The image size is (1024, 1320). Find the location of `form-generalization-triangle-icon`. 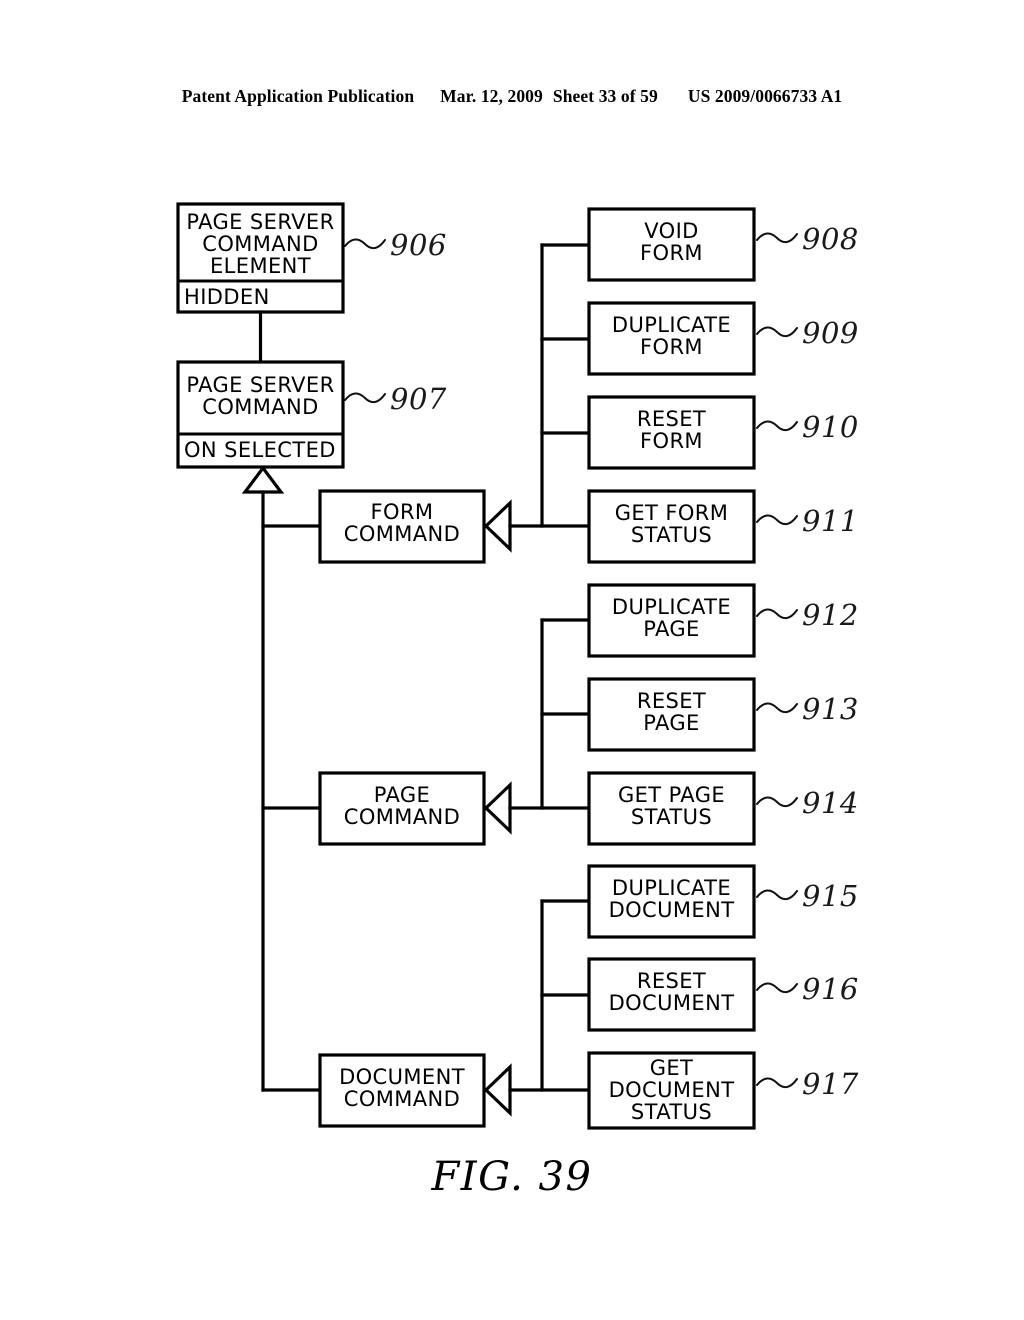

form-generalization-triangle-icon is located at coordinates (497, 526).